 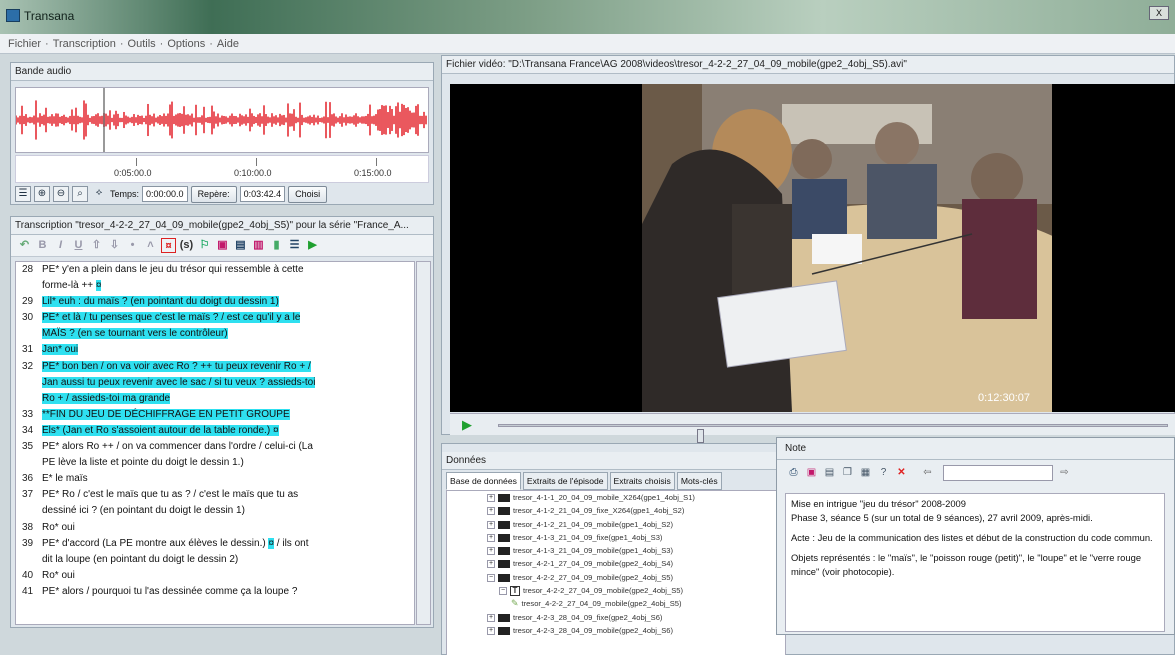 I want to click on split-icon: ▤, so click(x=240, y=245).